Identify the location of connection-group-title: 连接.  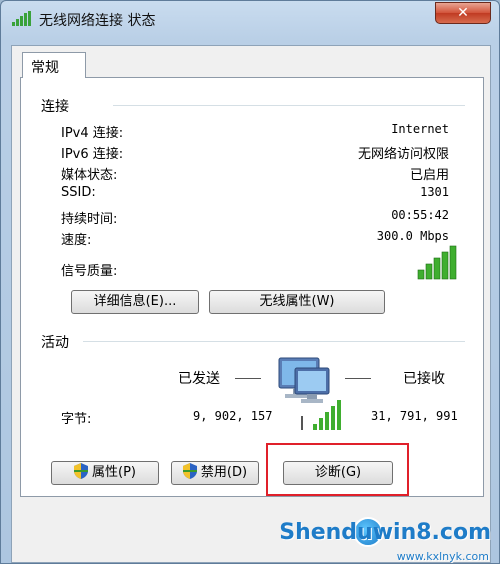
(55, 107).